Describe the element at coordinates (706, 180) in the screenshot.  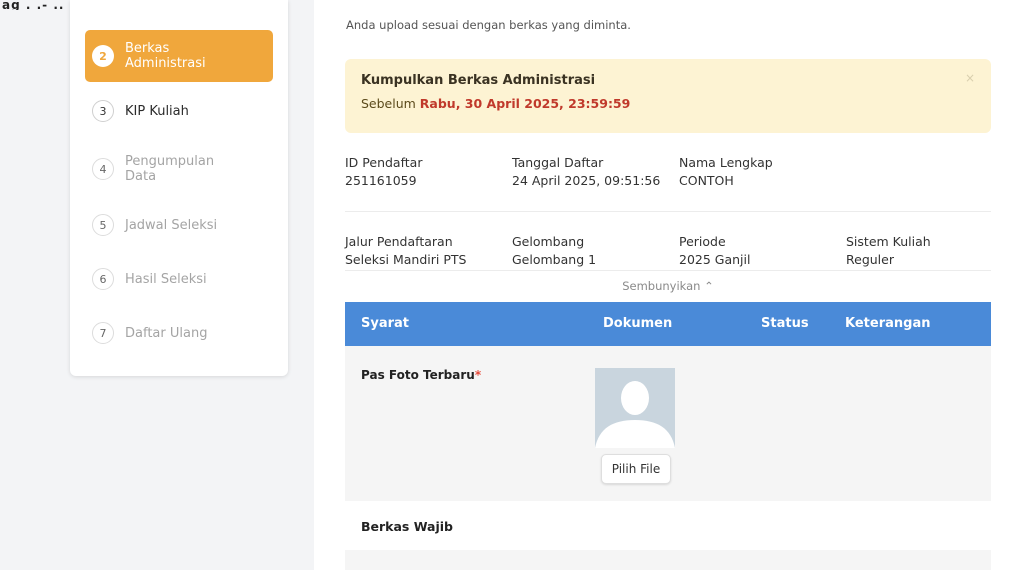
I see `value-nama-lengkap: CONTOH` at that location.